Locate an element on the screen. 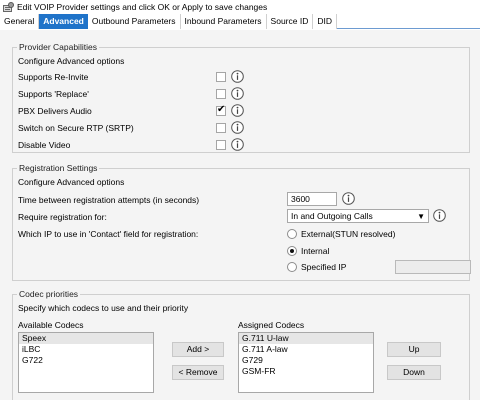 This screenshot has width=480, height=400. require-registration-label: Require registration for: is located at coordinates (62, 217).